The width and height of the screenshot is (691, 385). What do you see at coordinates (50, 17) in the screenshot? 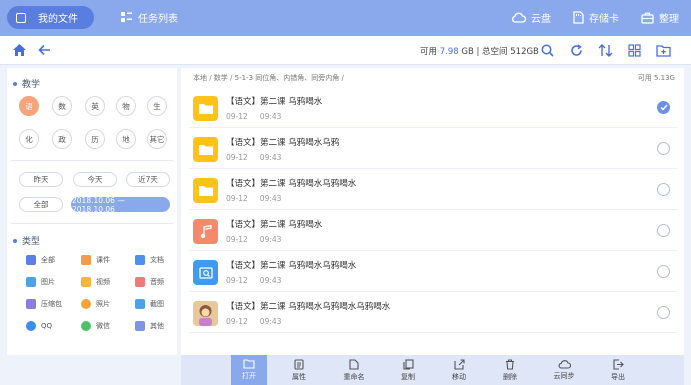
I see `tab-my-files: 我的文件` at bounding box center [50, 17].